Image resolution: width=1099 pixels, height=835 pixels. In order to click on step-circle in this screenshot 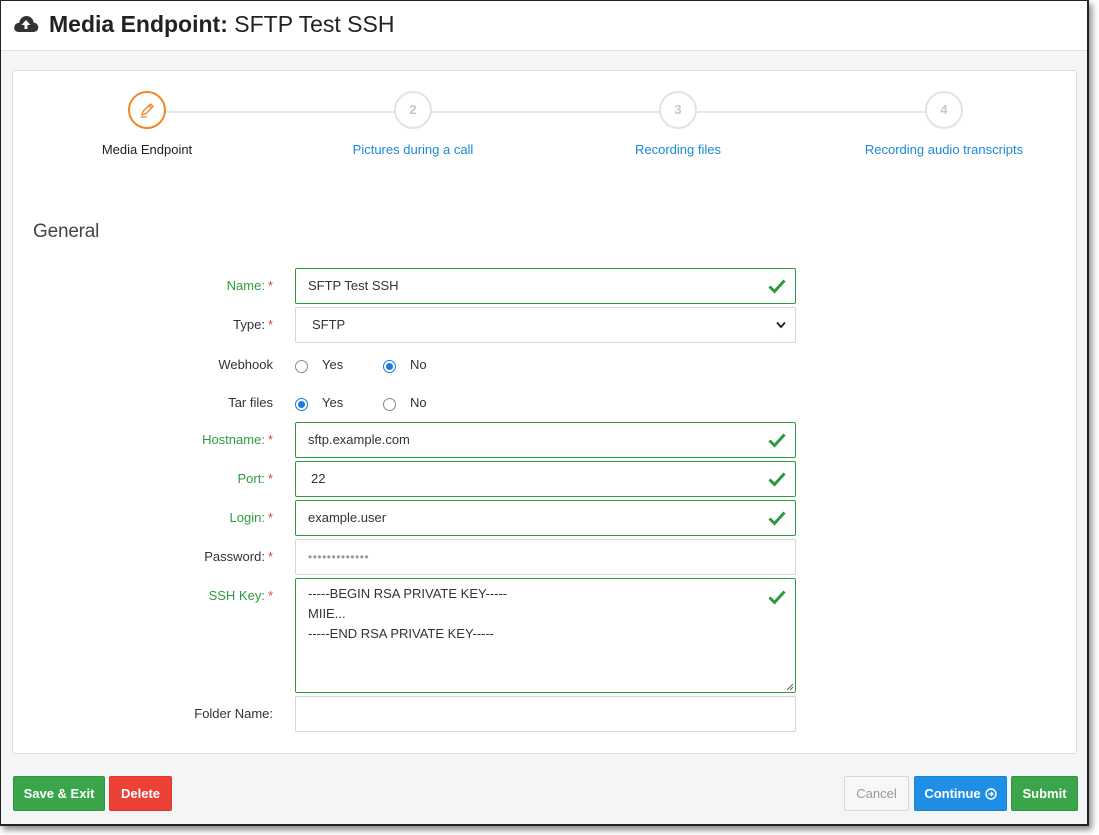, I will do `click(147, 110)`.